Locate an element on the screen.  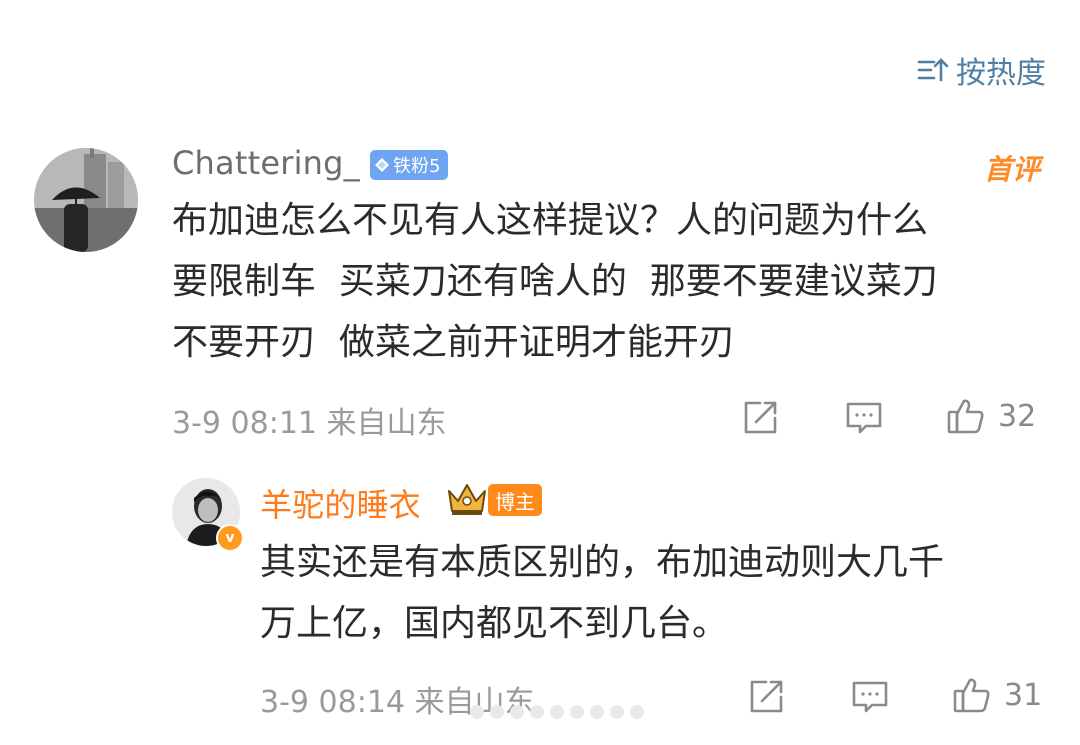
fan-badge-label: 铁粉5 is located at coordinates (417, 166).